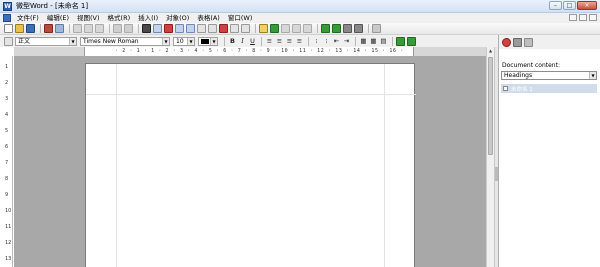 The height and width of the screenshot is (267, 600). What do you see at coordinates (583, 17) in the screenshot?
I see `doc-restore-button` at bounding box center [583, 17].